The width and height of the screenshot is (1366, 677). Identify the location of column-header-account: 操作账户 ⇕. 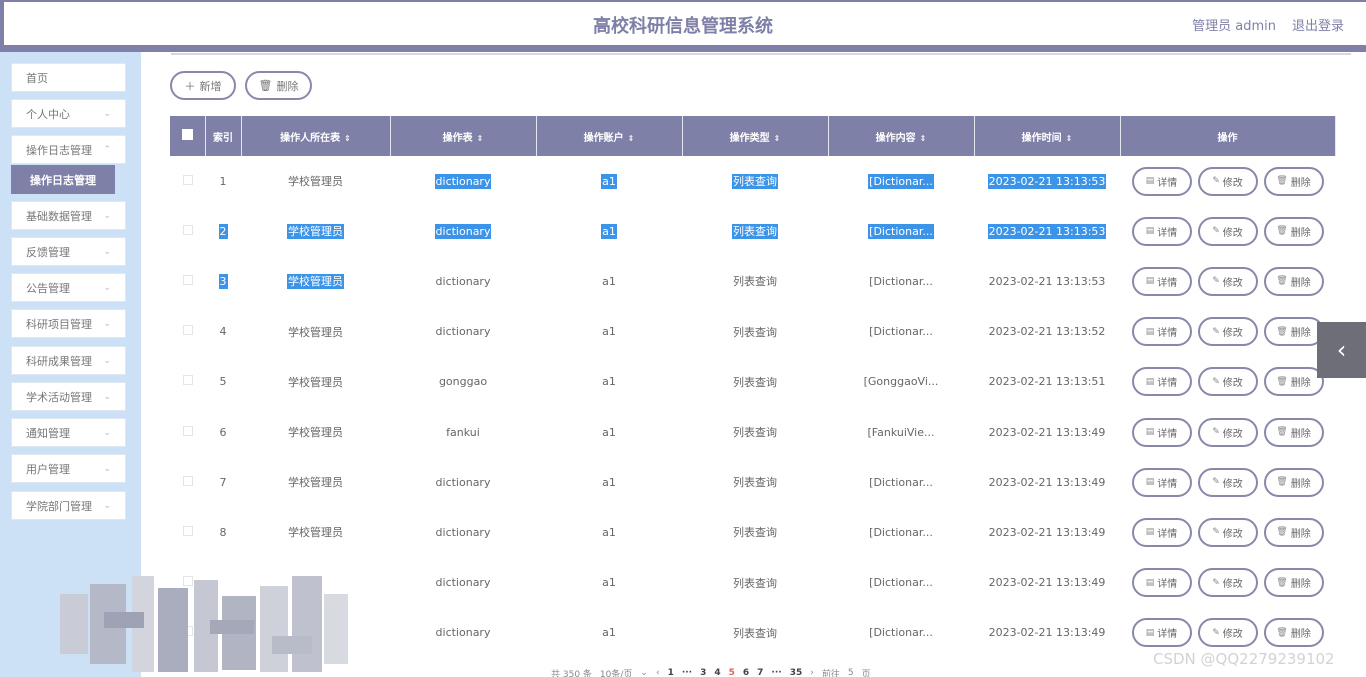
(609, 136).